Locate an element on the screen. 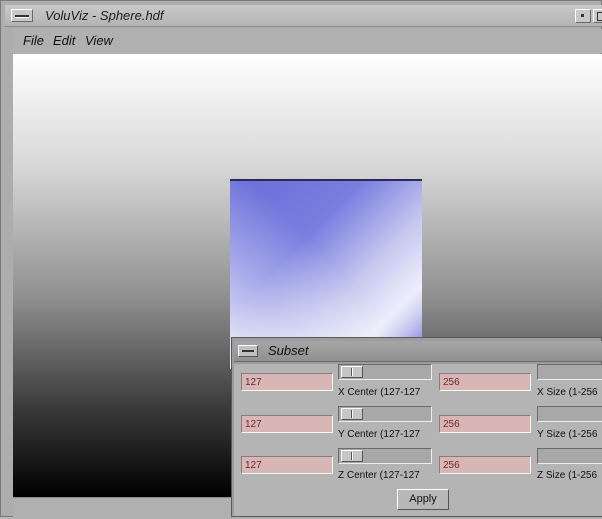 This screenshot has width=602, height=519. x-center-slider is located at coordinates (385, 372).